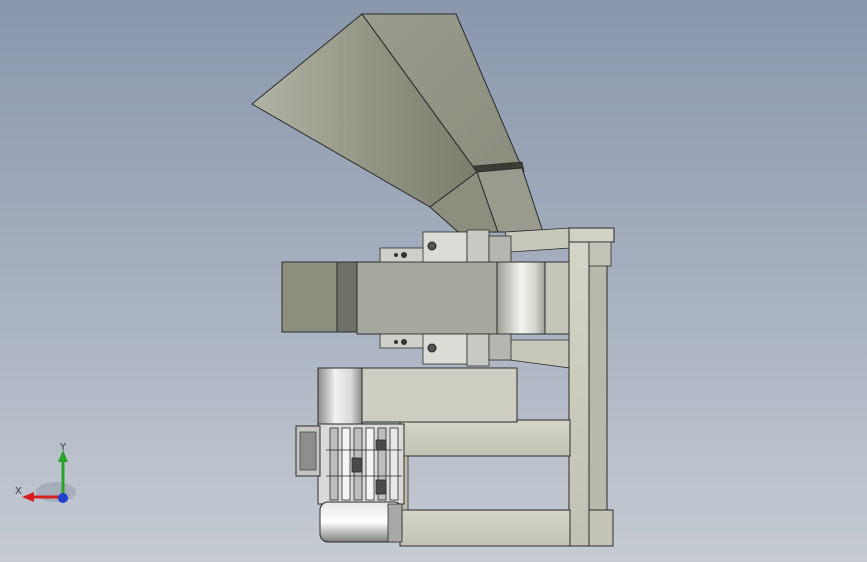  What do you see at coordinates (340, 396) in the screenshot?
I see `gearbox-cylinder` at bounding box center [340, 396].